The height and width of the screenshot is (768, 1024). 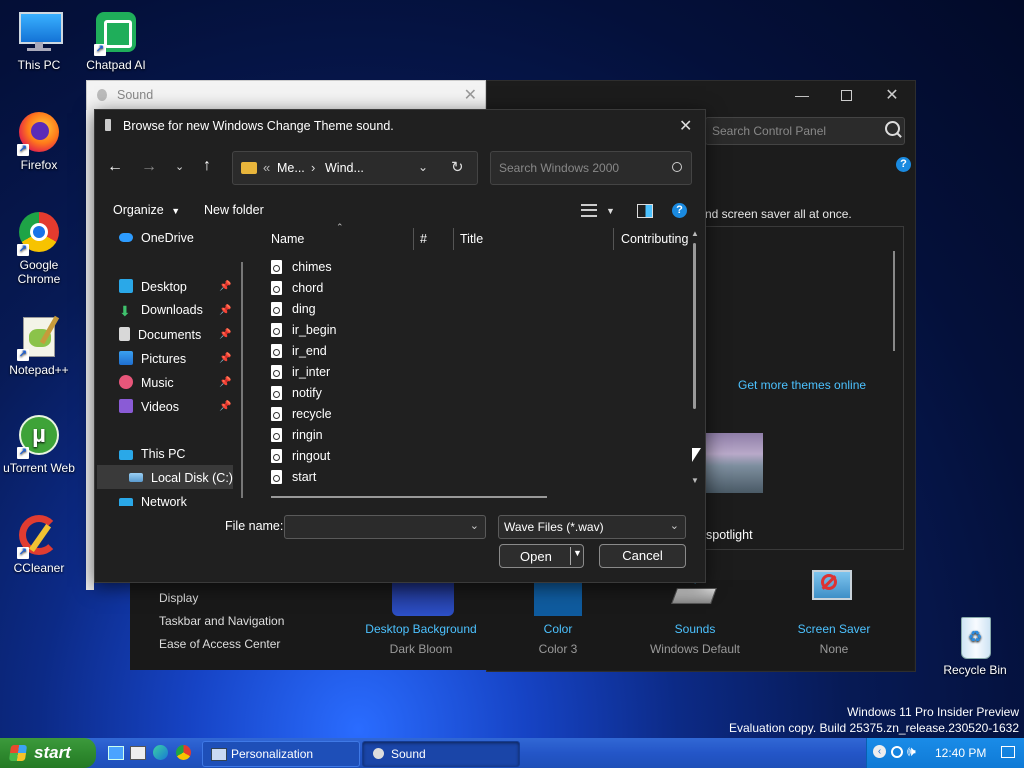 I want to click on refresh-icon: ↻, so click(x=457, y=167).